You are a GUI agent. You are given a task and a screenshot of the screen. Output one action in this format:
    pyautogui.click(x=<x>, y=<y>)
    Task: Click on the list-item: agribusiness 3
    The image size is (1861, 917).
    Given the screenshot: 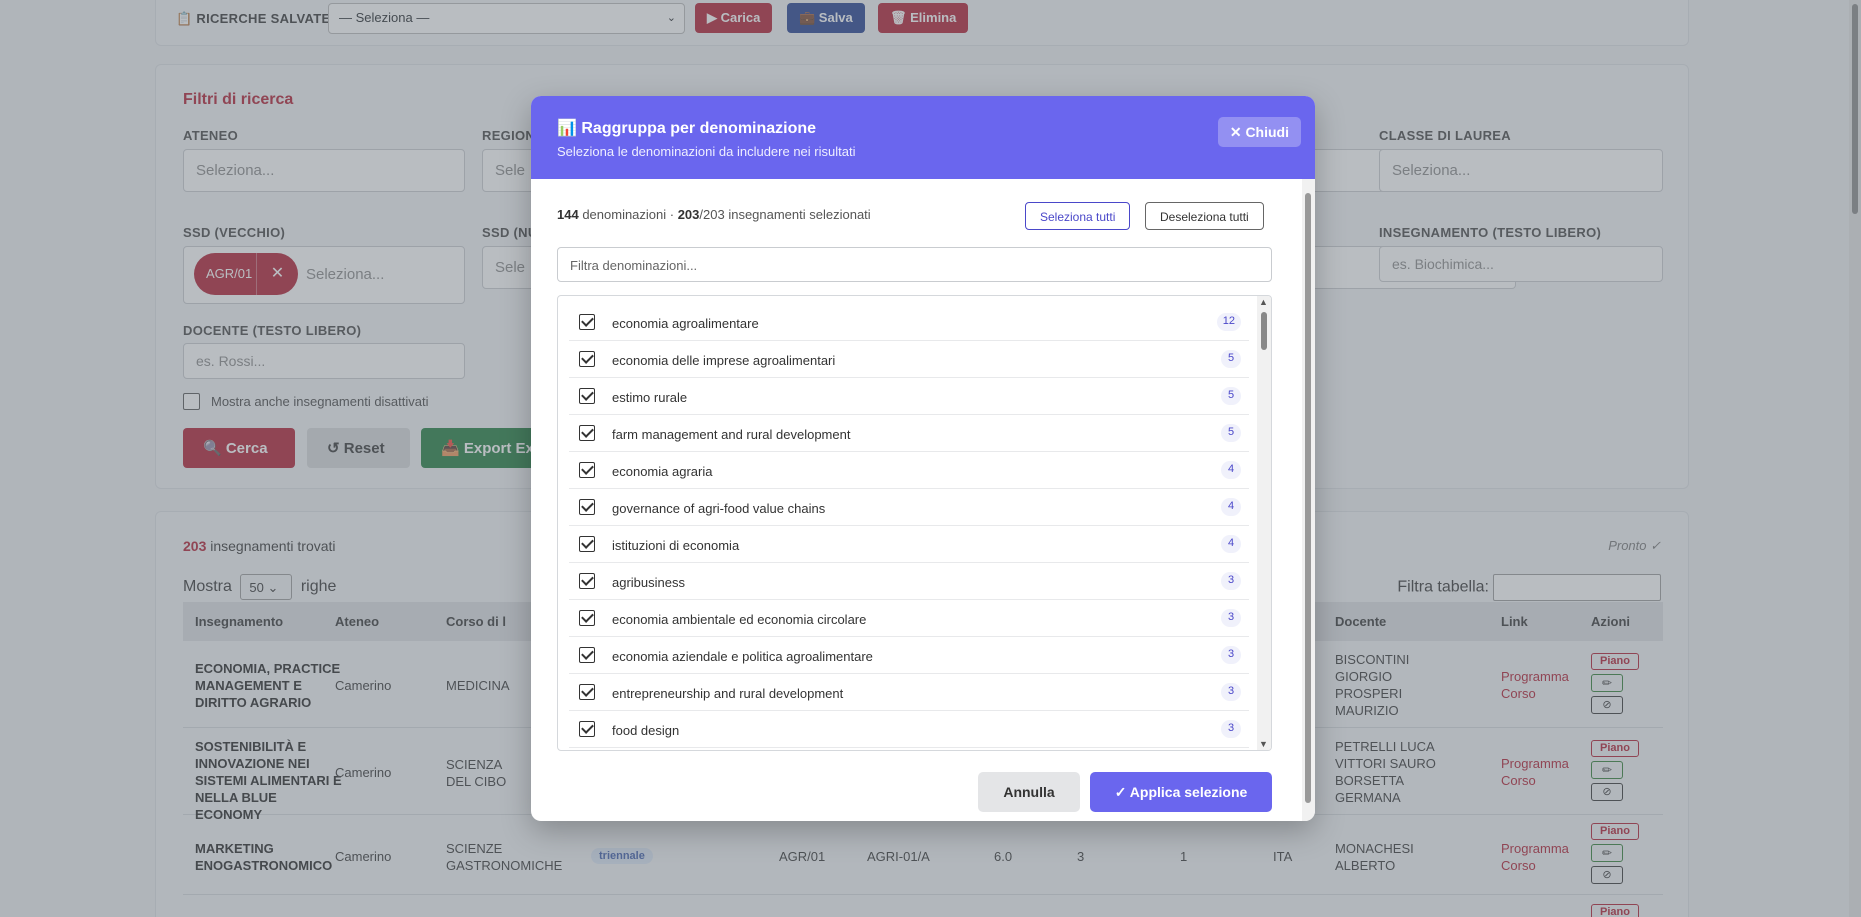 What is the action you would take?
    pyautogui.click(x=909, y=581)
    